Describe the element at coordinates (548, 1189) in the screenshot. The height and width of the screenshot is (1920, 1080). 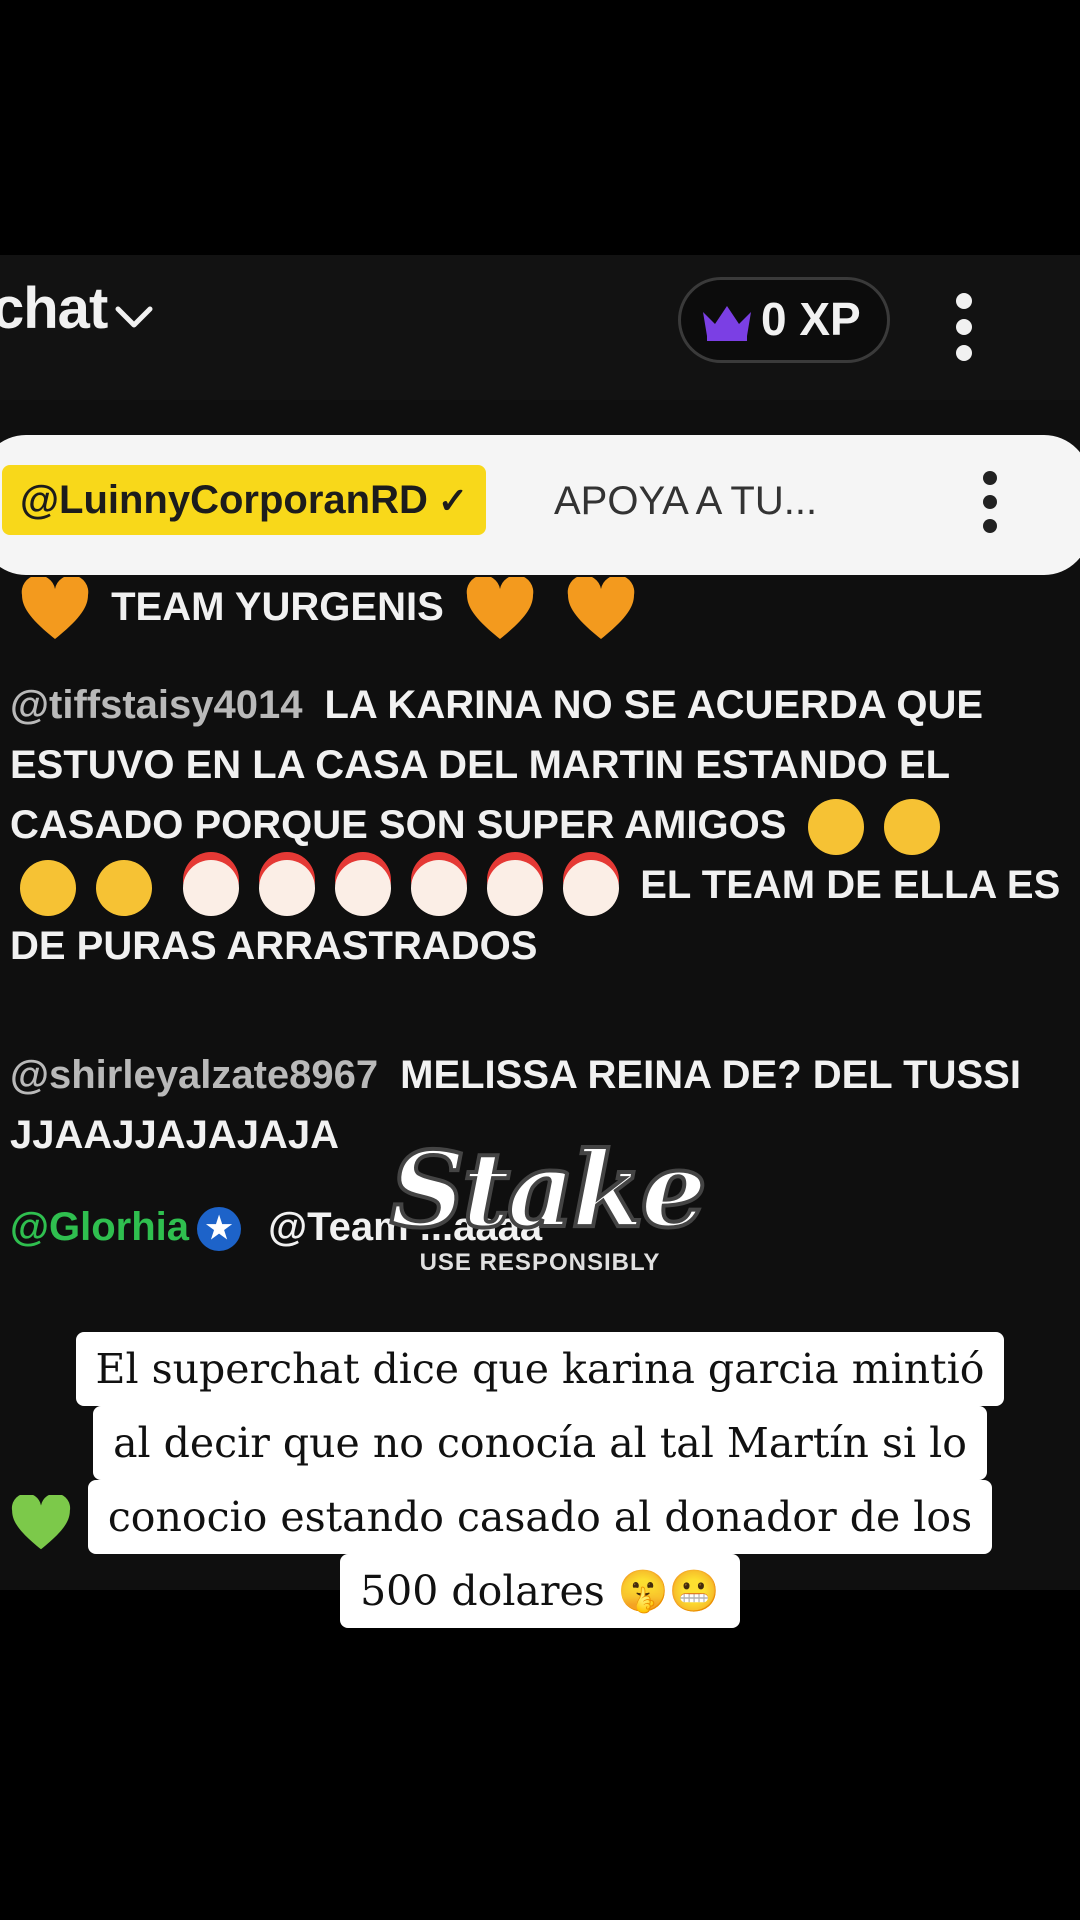
I see `stake-logo: Stake` at that location.